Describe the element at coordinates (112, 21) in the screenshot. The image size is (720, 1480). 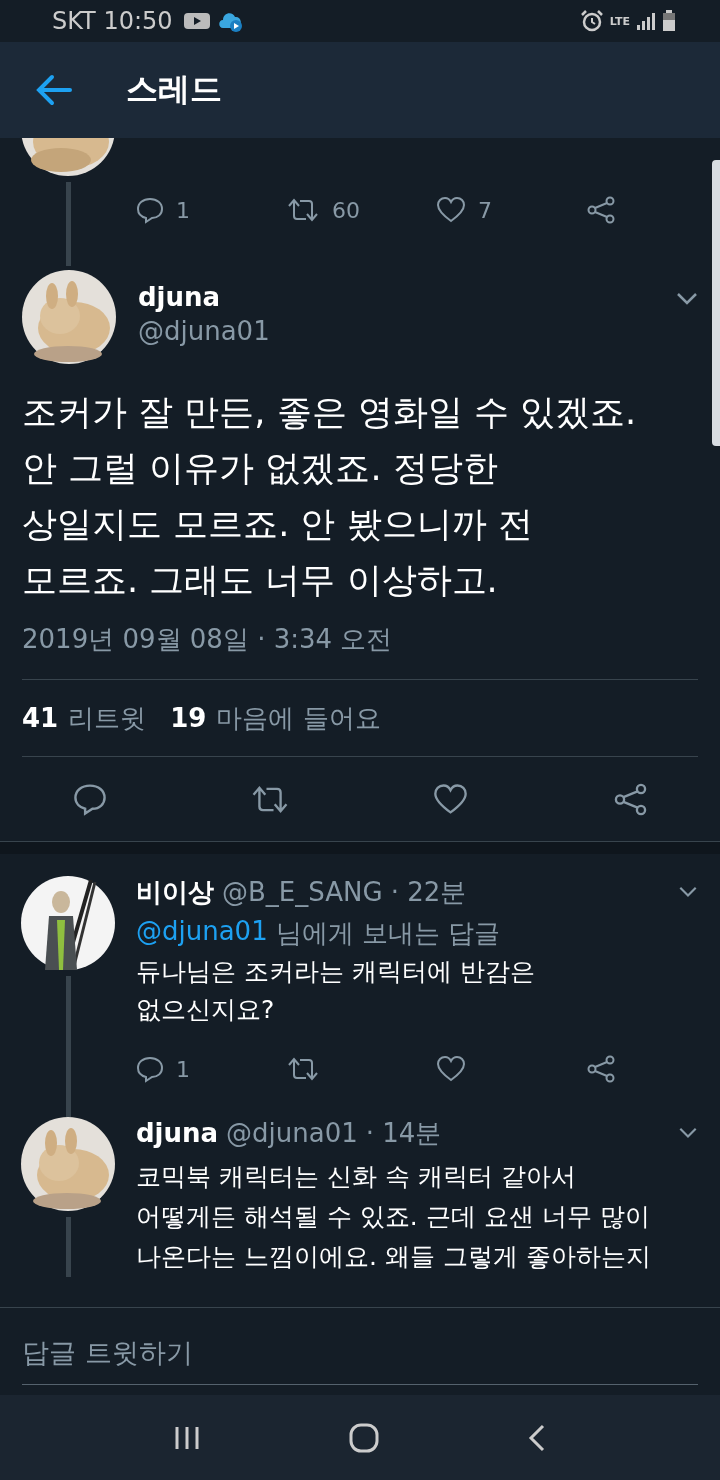
I see `status-time: SKT 10:50` at that location.